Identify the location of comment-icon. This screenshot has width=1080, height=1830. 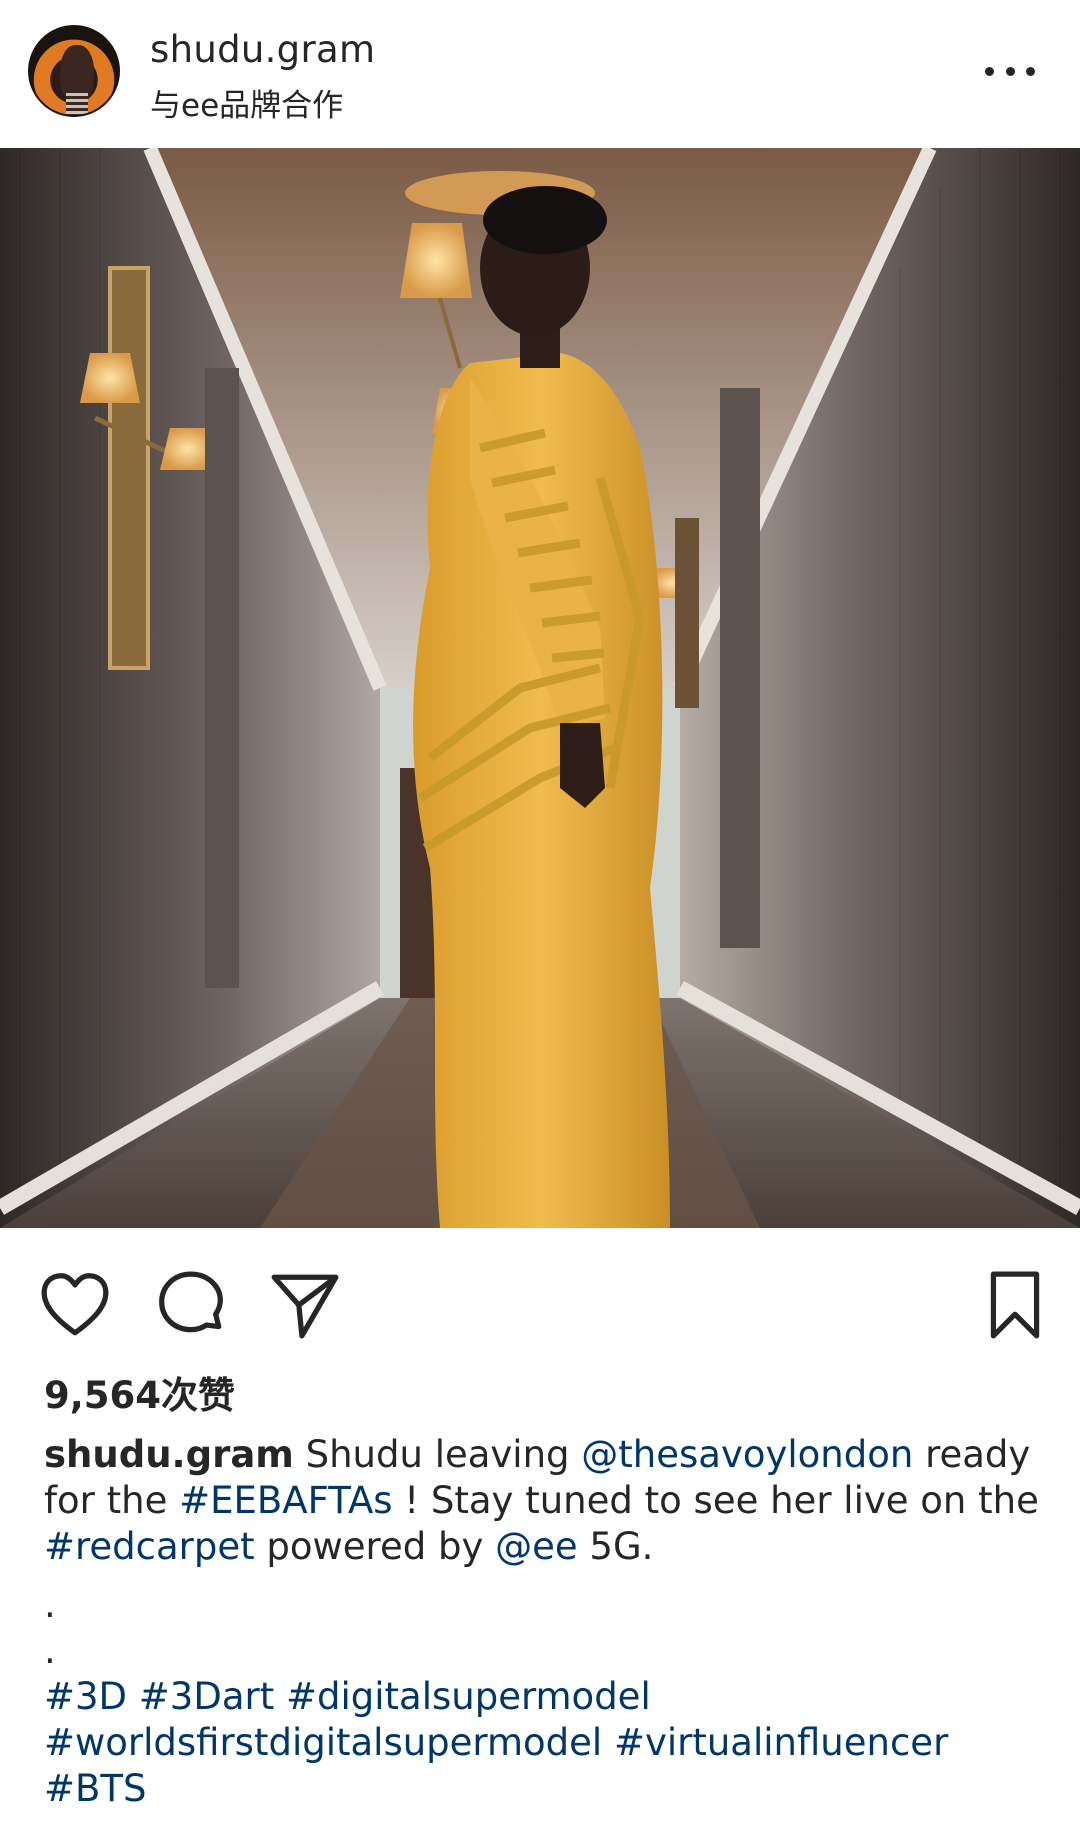
(191, 1305).